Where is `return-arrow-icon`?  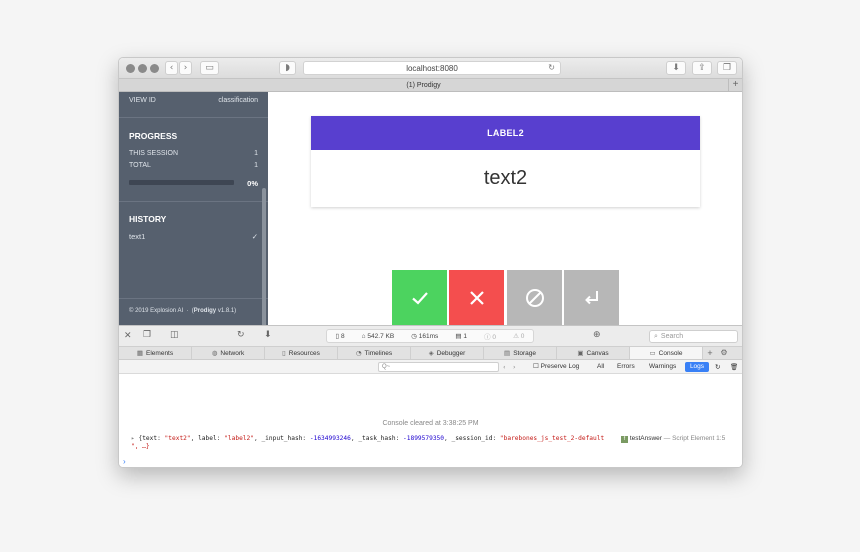
return-arrow-icon is located at coordinates (591, 297).